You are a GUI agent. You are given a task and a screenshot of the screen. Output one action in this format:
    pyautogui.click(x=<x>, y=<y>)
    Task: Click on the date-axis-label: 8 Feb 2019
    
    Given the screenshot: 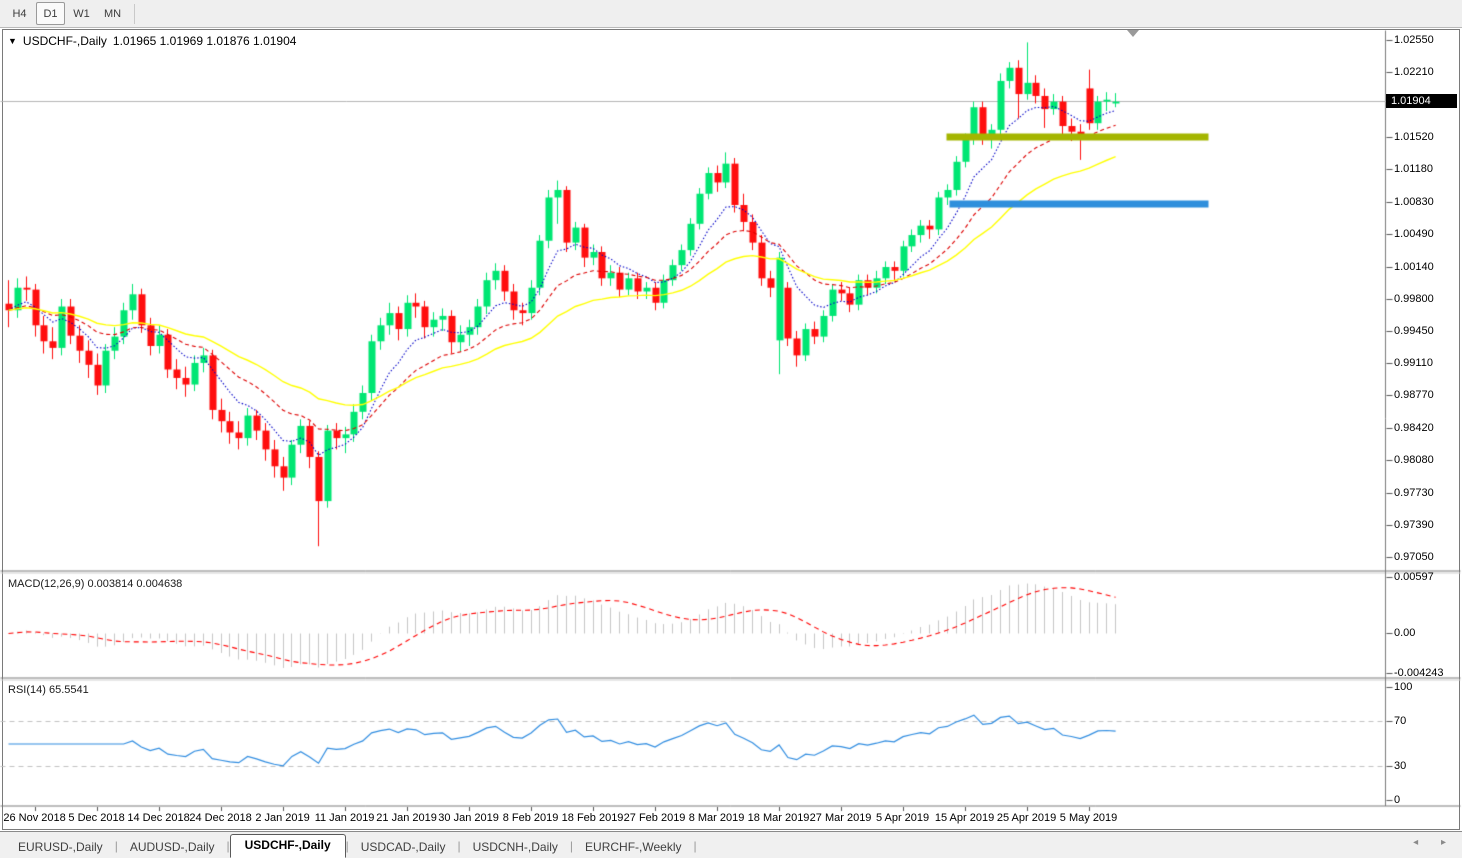 What is the action you would take?
    pyautogui.click(x=530, y=818)
    